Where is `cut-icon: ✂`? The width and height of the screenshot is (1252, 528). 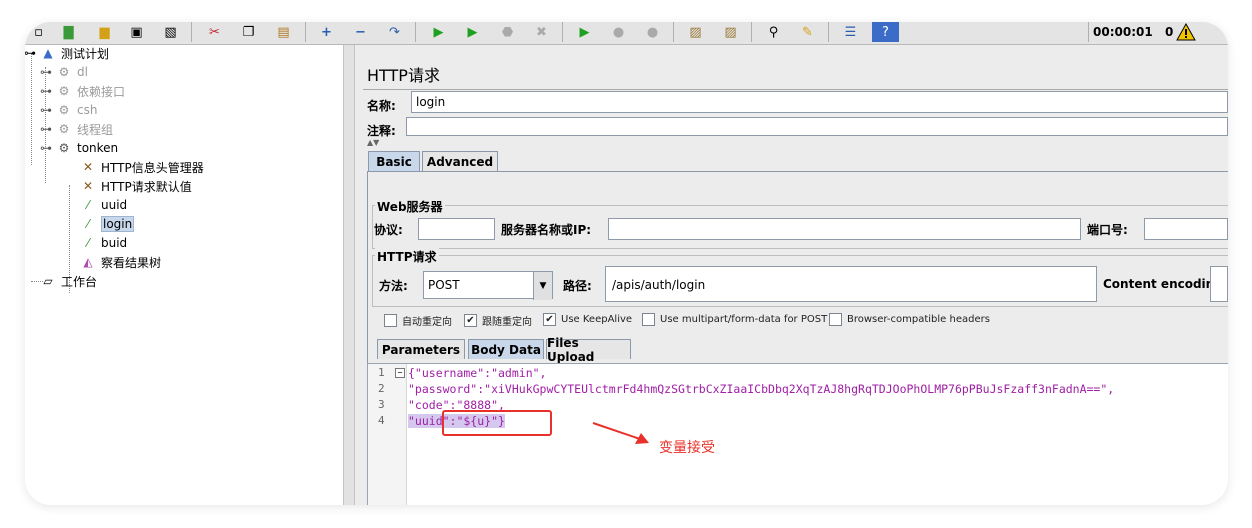
cut-icon: ✂ is located at coordinates (214, 32).